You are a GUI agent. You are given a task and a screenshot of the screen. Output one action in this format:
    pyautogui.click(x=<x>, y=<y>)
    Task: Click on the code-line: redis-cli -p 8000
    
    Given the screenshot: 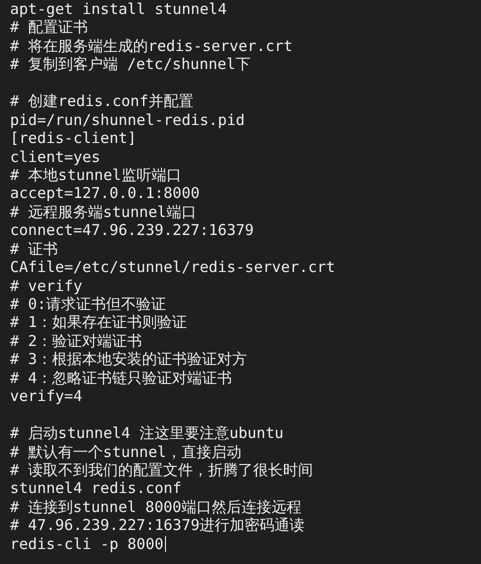 What is the action you would take?
    pyautogui.click(x=87, y=544)
    